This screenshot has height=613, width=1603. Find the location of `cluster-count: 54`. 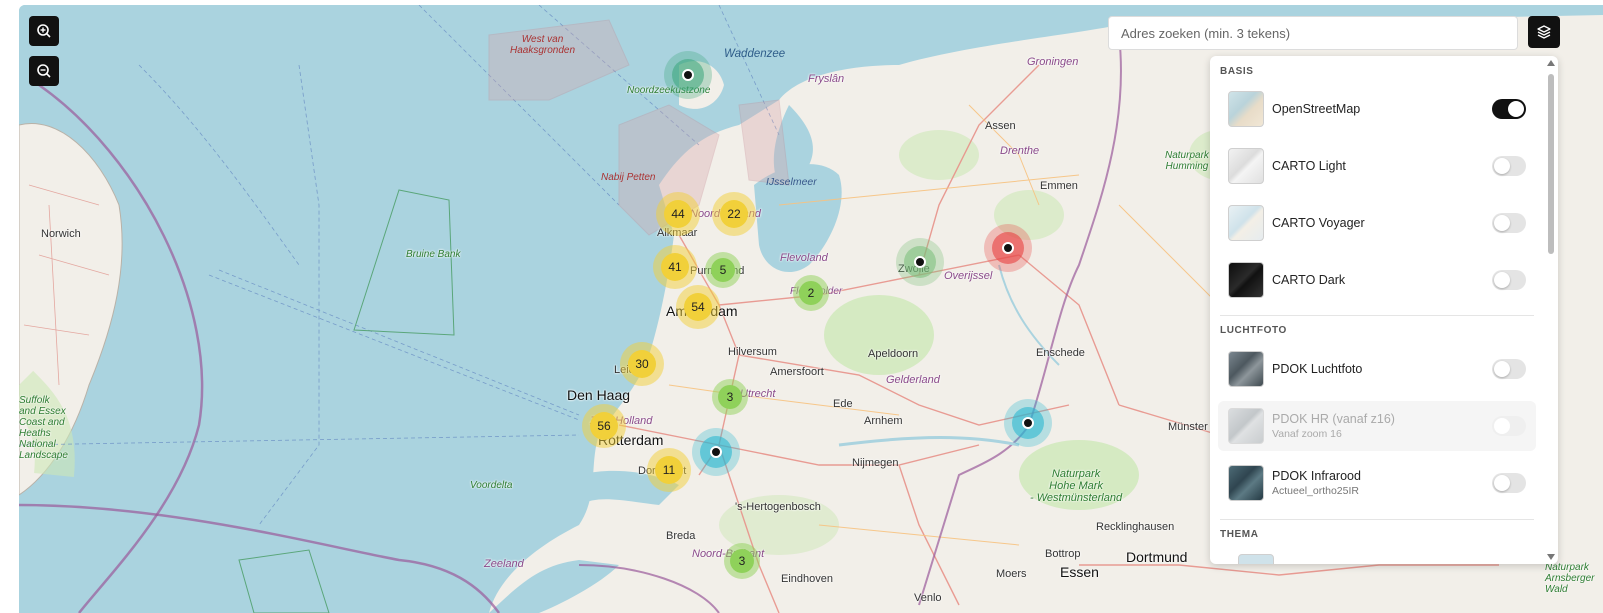

cluster-count: 54 is located at coordinates (698, 307).